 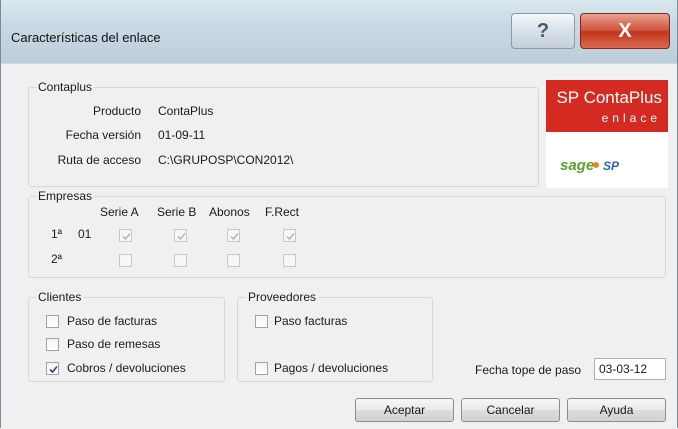 I want to click on contaplus-group-label: Contaplus, so click(x=65, y=87).